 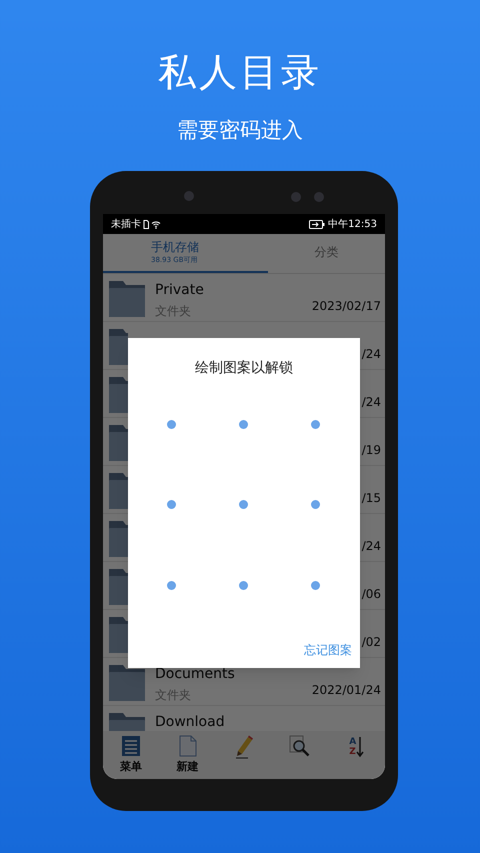 What do you see at coordinates (156, 224) in the screenshot?
I see `wifi-icon` at bounding box center [156, 224].